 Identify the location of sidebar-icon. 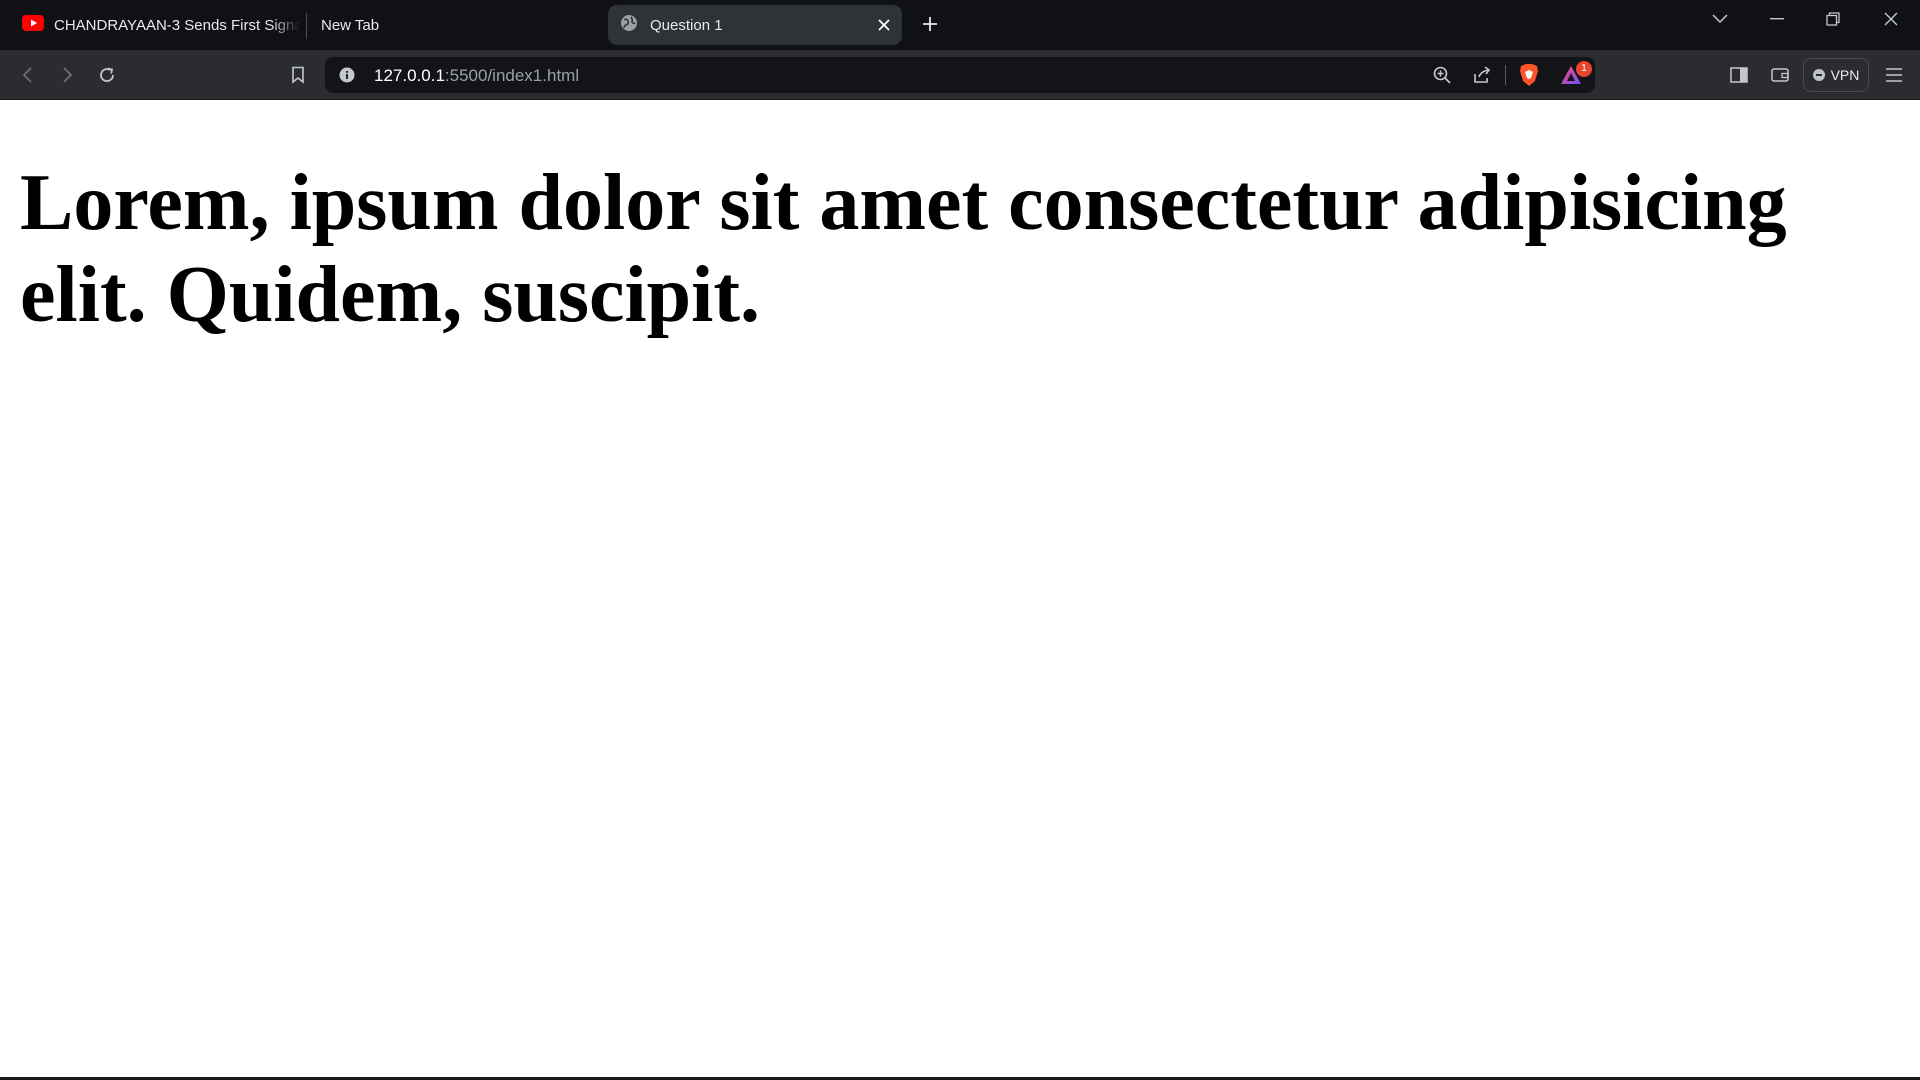
(1739, 75).